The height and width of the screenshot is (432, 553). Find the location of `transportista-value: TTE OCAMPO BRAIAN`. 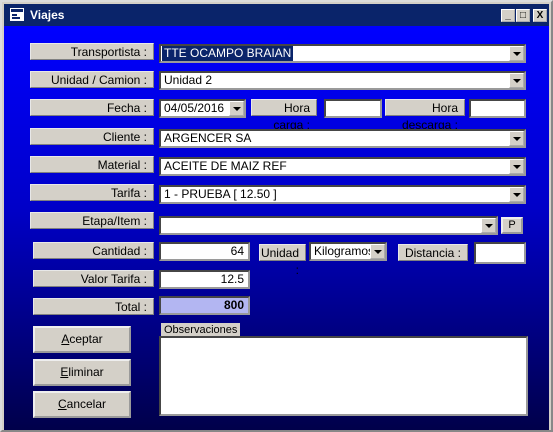

transportista-value: TTE OCAMPO BRAIAN is located at coordinates (228, 53).